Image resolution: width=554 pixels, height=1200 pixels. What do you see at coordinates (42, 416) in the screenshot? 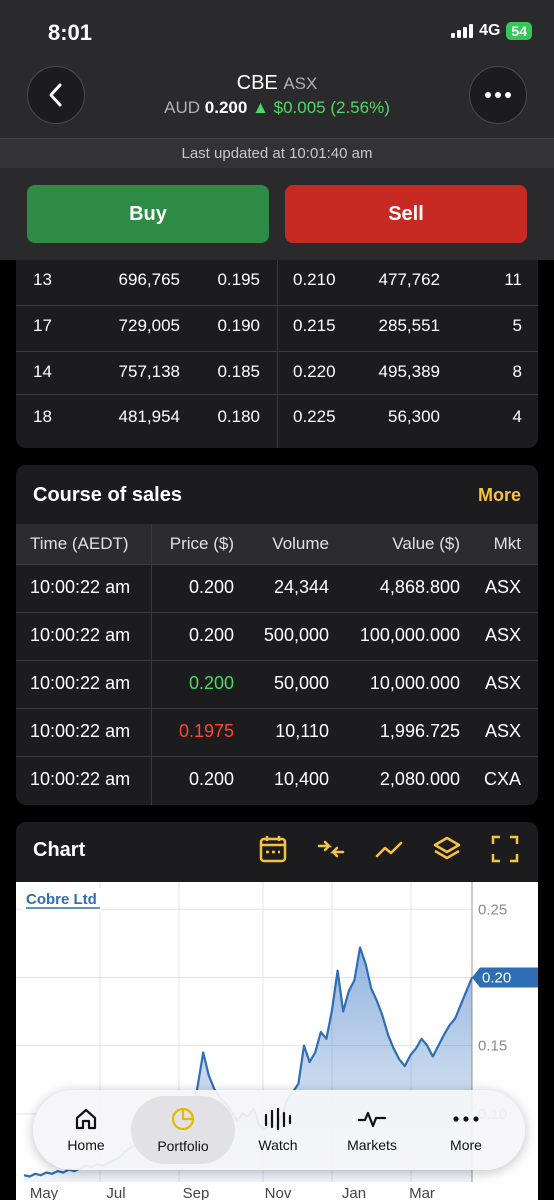
I see `buyers-count: 18` at bounding box center [42, 416].